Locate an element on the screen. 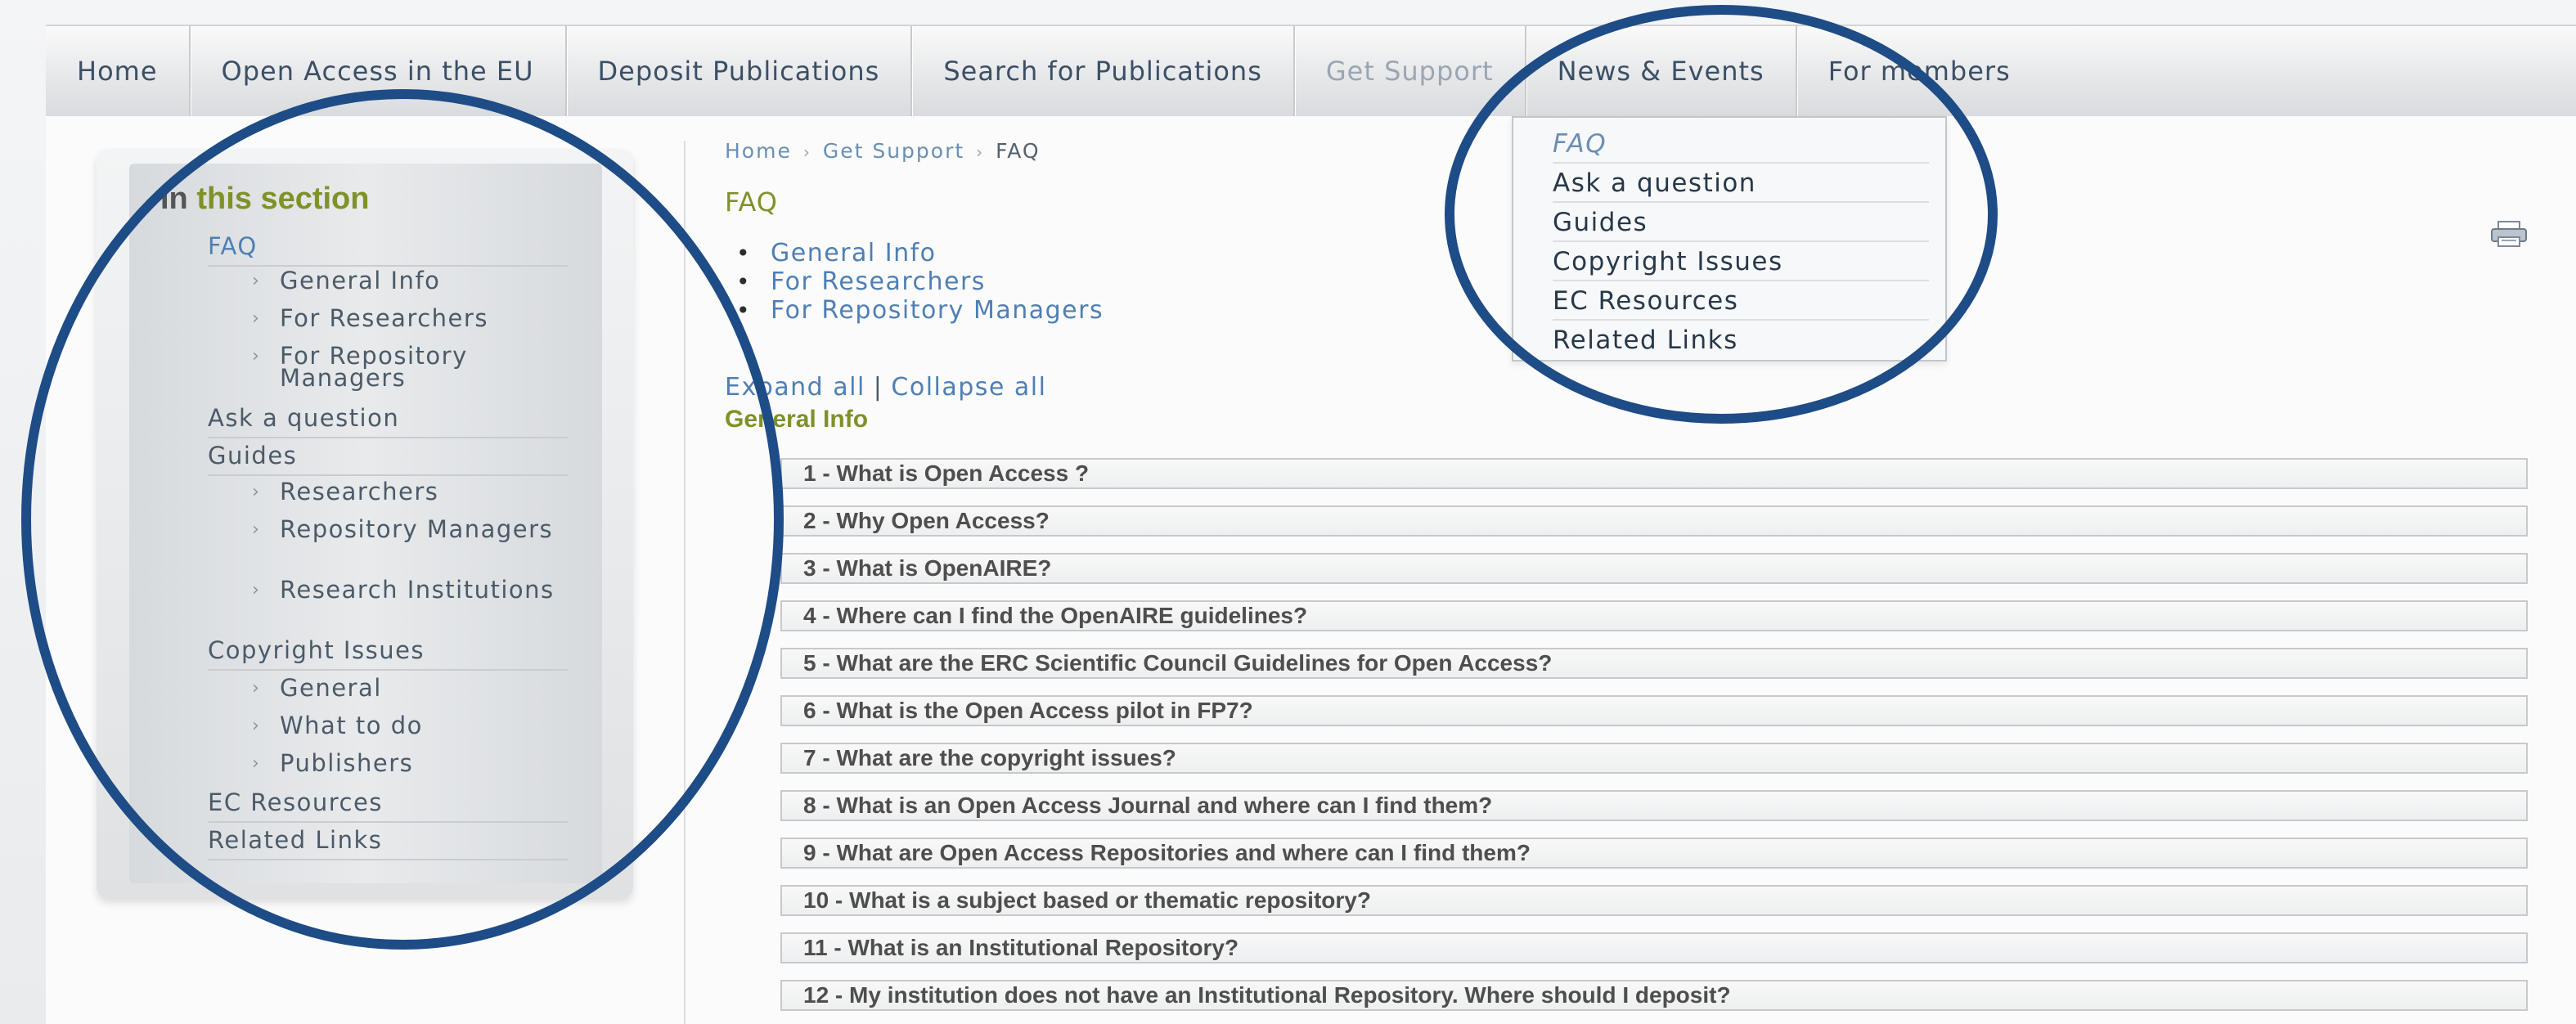  section-link-for-researchers: For Researchers is located at coordinates (920, 281).